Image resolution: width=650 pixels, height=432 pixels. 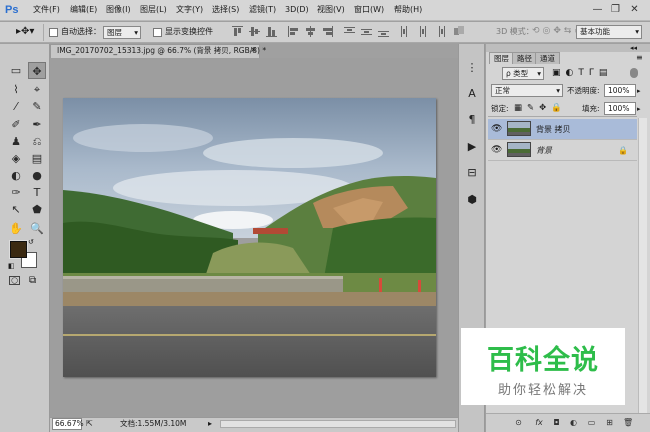 What do you see at coordinates (18, 249) in the screenshot?
I see `foreground-color-fill` at bounding box center [18, 249].